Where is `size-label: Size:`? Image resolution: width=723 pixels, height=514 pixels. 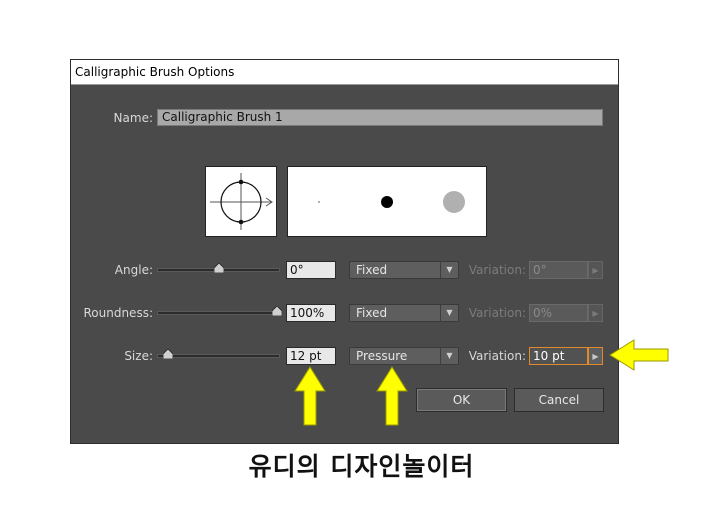 size-label: Size: is located at coordinates (138, 356).